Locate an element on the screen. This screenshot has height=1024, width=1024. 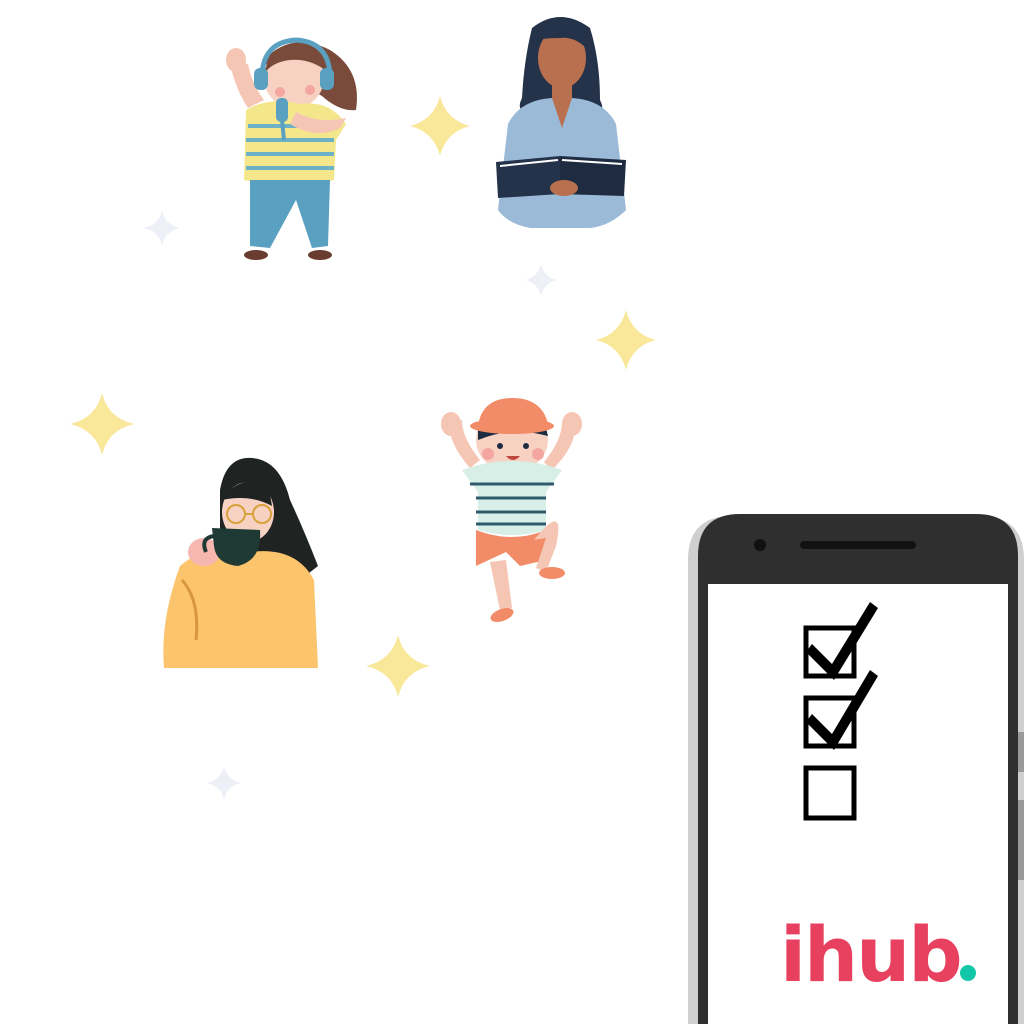
ihub-logo-dot is located at coordinates (968, 973).